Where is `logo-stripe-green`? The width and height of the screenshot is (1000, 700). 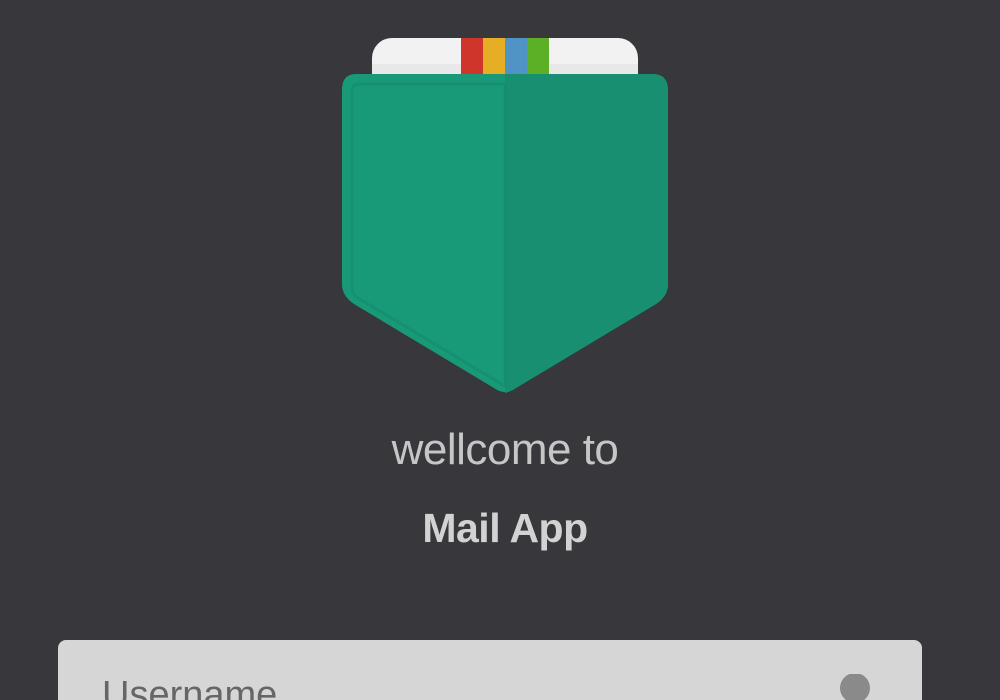 logo-stripe-green is located at coordinates (538, 59).